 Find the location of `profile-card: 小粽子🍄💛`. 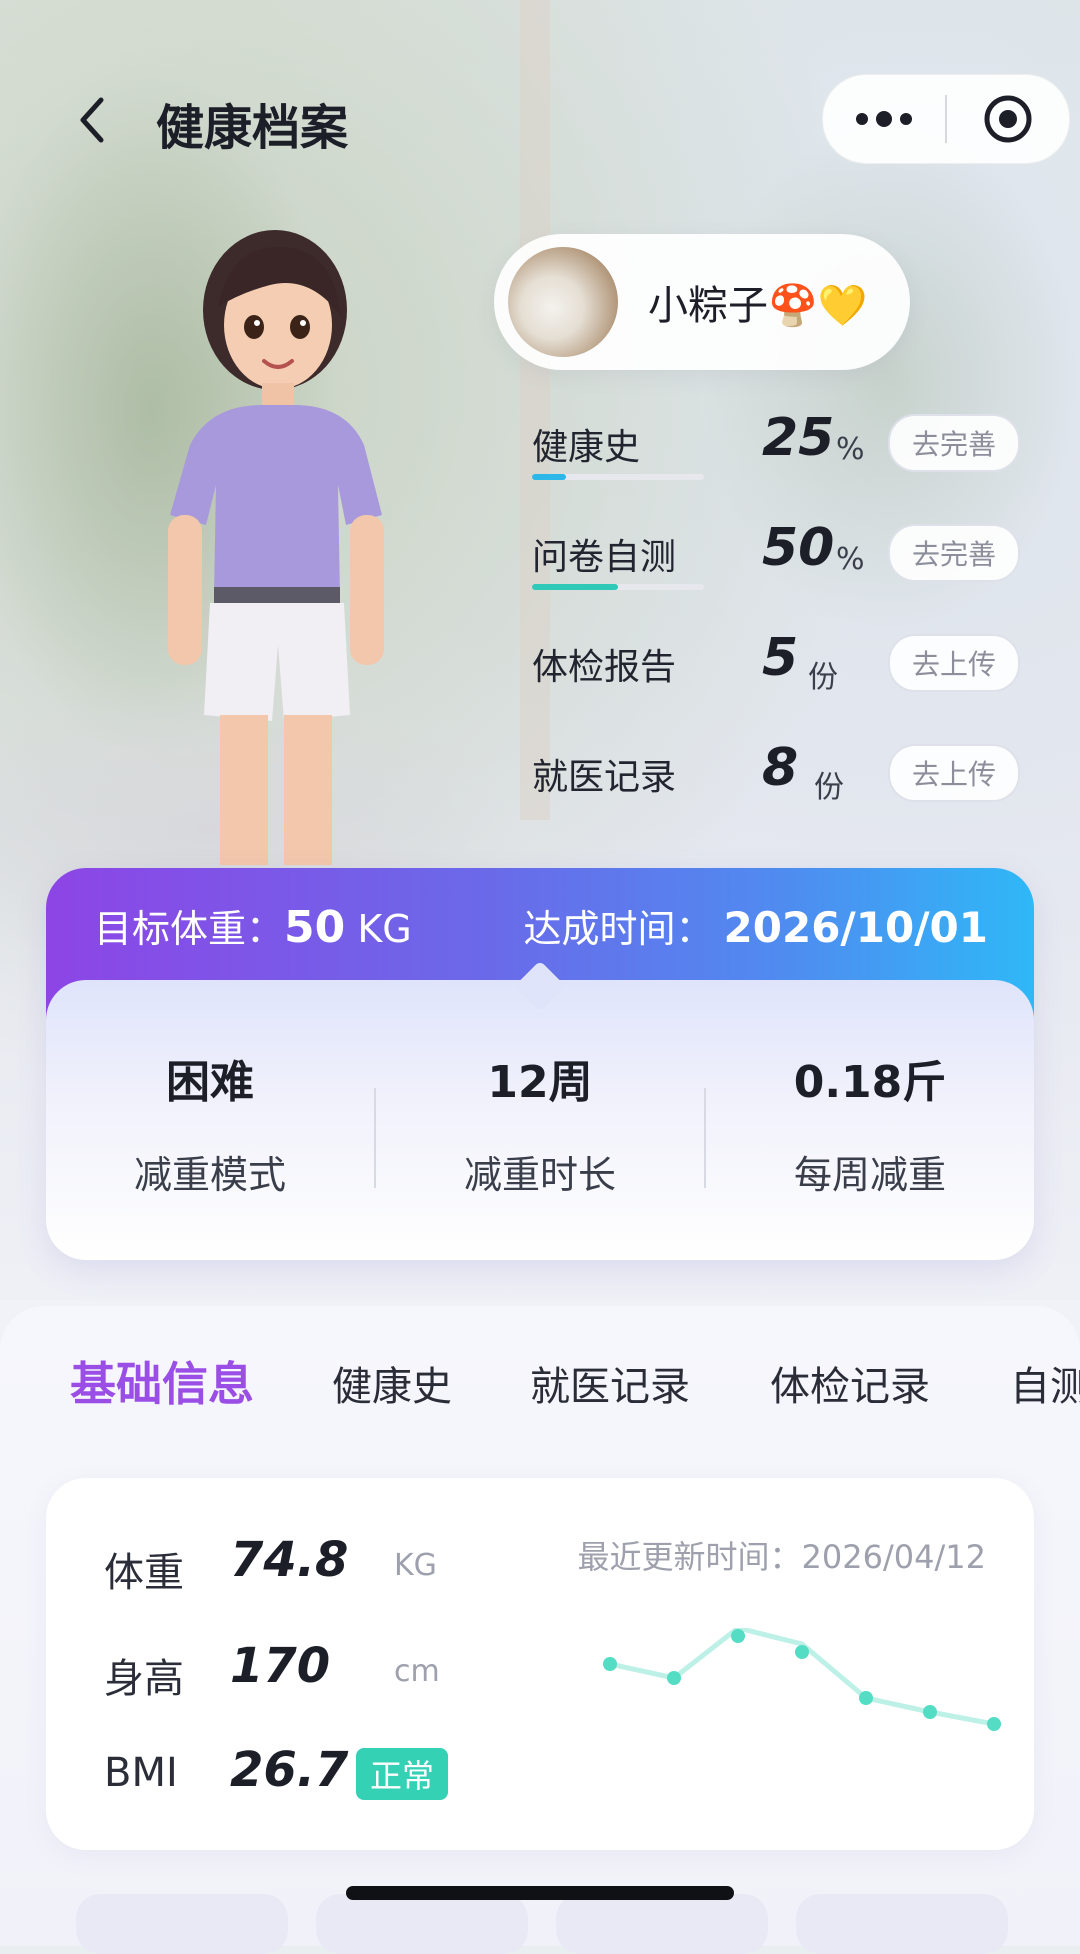

profile-card: 小粽子🍄💛 is located at coordinates (702, 302).